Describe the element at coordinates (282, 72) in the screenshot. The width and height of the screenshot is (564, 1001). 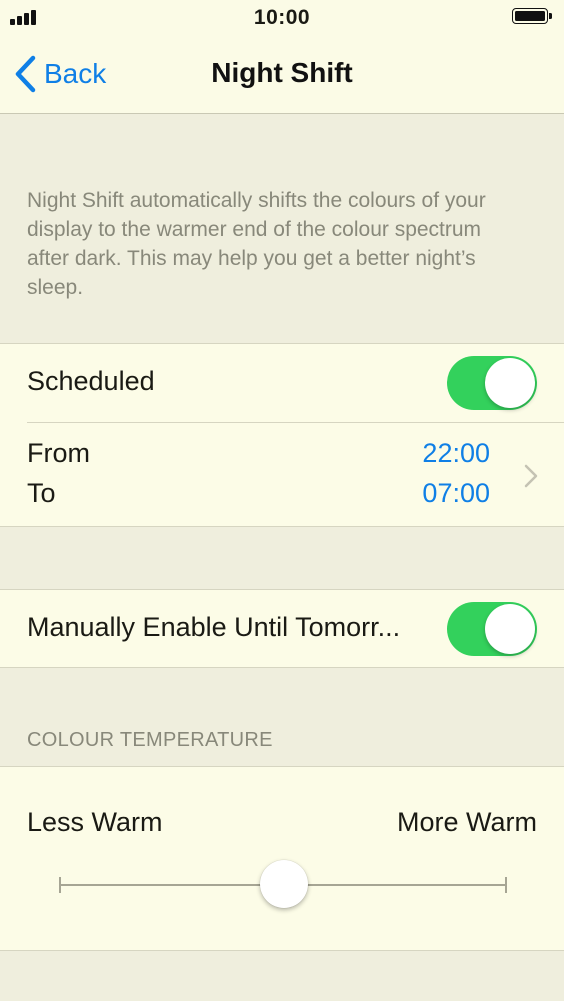
I see `page-title: Night Shift` at that location.